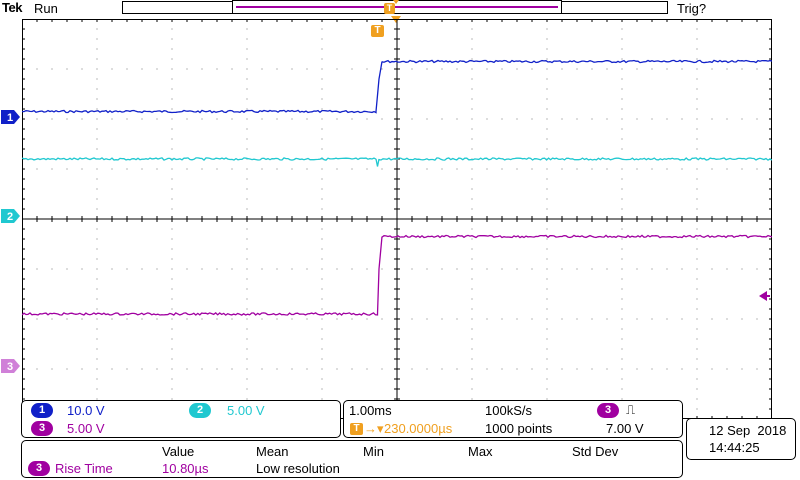  What do you see at coordinates (625, 428) in the screenshot?
I see `trigger-level: 7.00 V` at bounding box center [625, 428].